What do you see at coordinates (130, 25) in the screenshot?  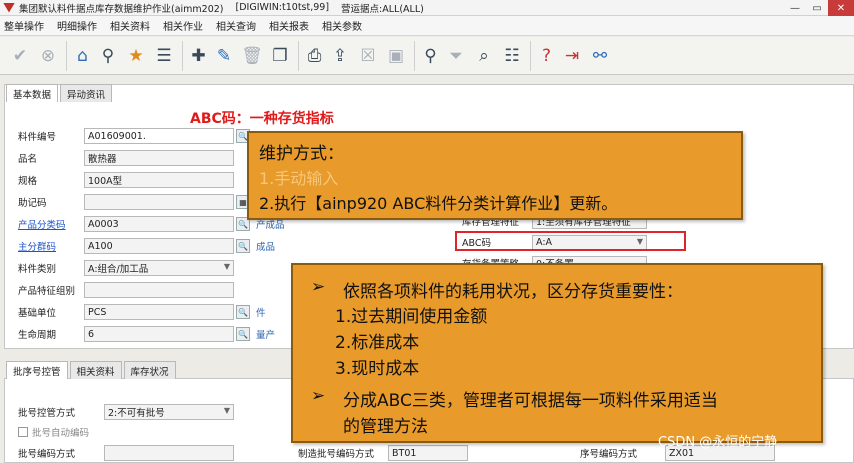 I see `menu-related-data: 相关资料` at bounding box center [130, 25].